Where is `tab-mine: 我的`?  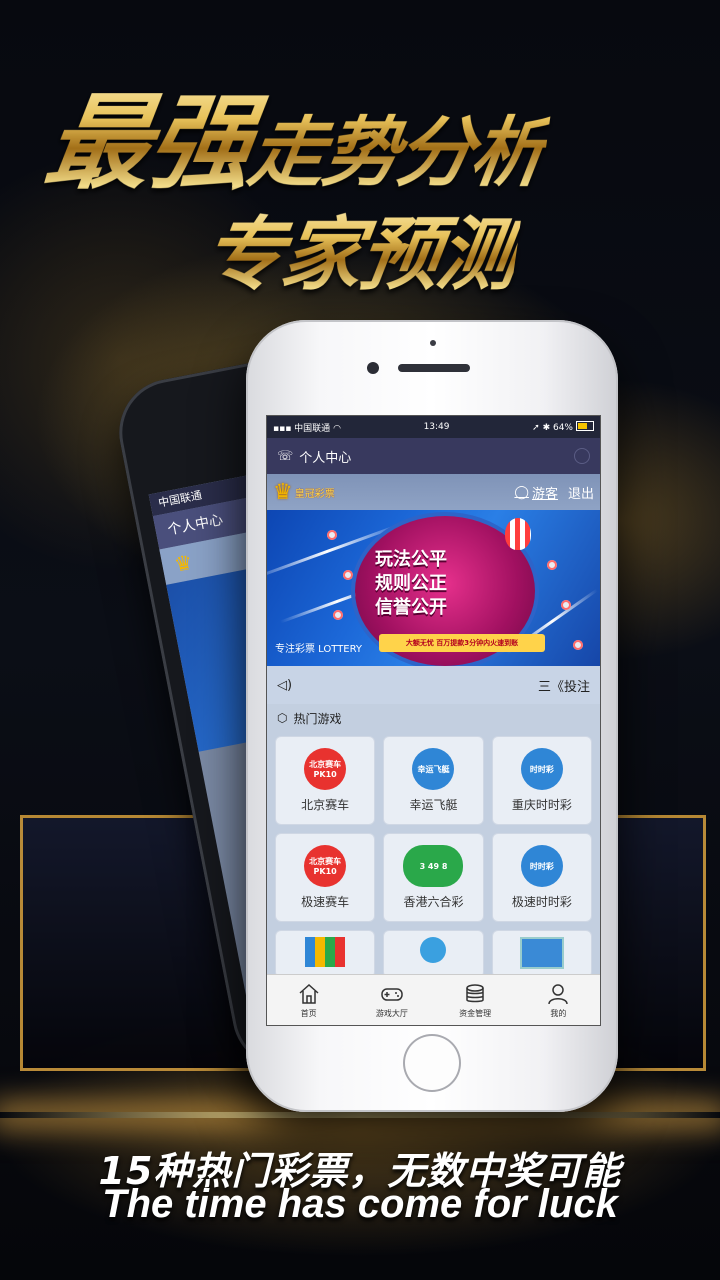
tab-mine: 我的 is located at coordinates (558, 1000).